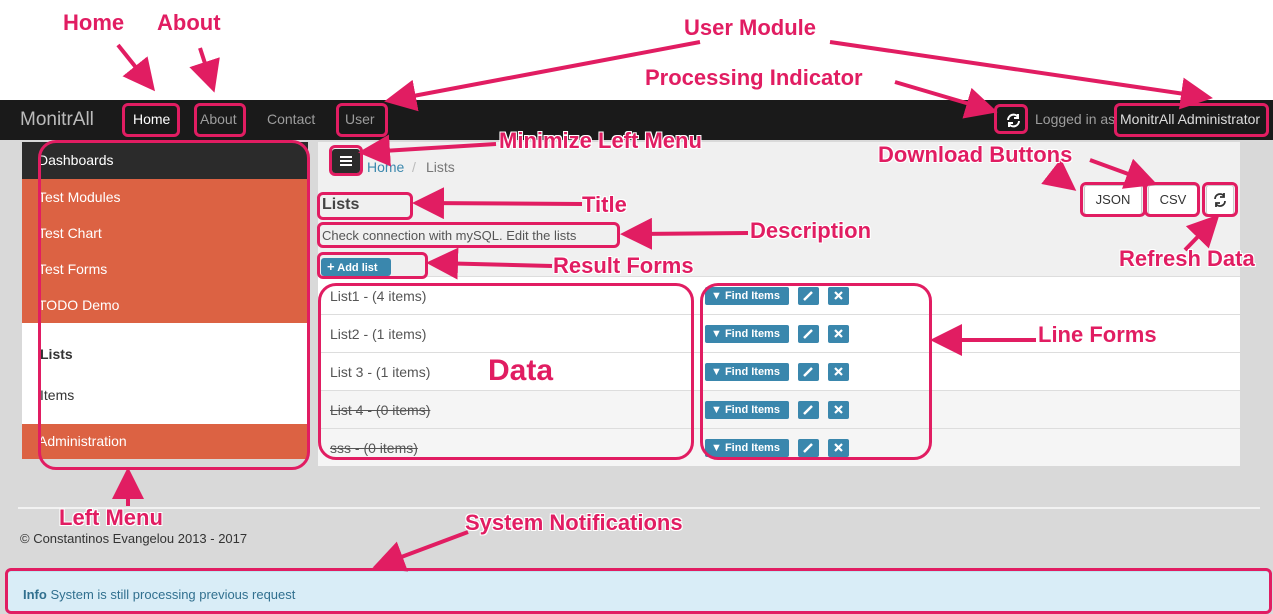 The image size is (1273, 614). Describe the element at coordinates (1187, 258) in the screenshot. I see `refresh-annotation: Refresh Data` at that location.